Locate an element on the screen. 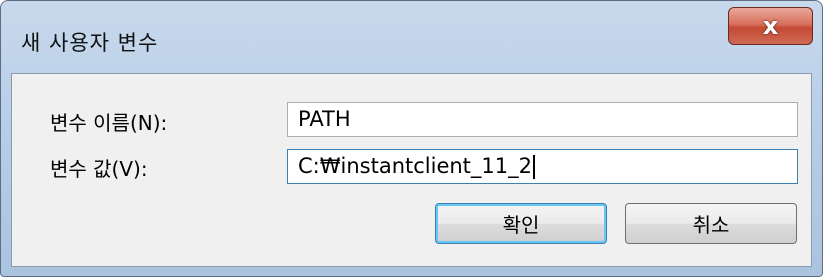  text-cursor is located at coordinates (534, 167).